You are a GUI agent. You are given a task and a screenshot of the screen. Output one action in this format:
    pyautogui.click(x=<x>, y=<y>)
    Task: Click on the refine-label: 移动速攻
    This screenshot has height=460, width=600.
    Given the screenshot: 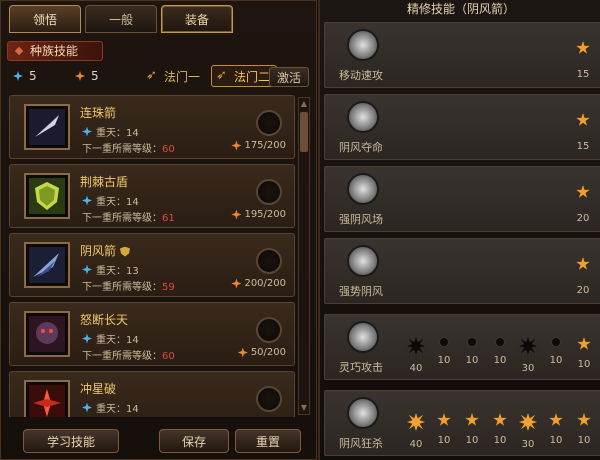 What is the action you would take?
    pyautogui.click(x=361, y=75)
    